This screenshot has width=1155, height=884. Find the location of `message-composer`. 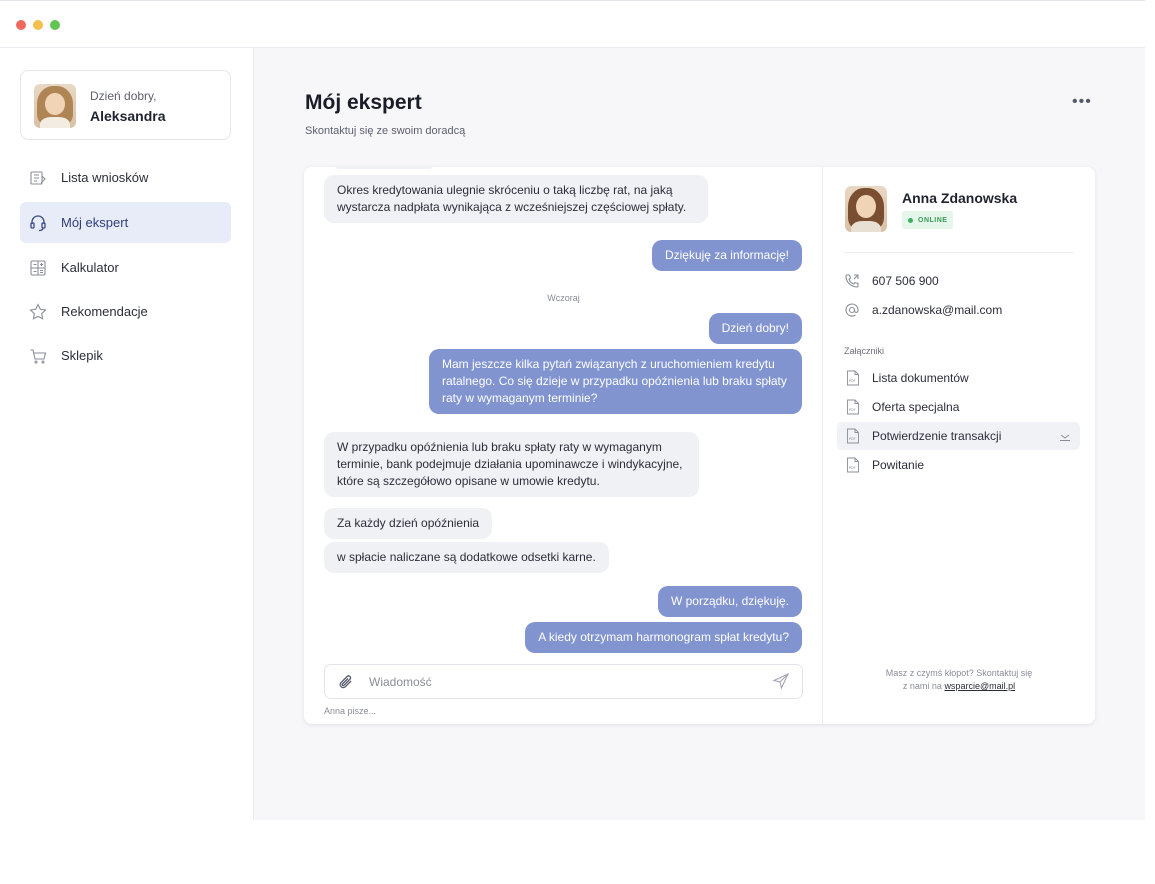

message-composer is located at coordinates (563, 681).